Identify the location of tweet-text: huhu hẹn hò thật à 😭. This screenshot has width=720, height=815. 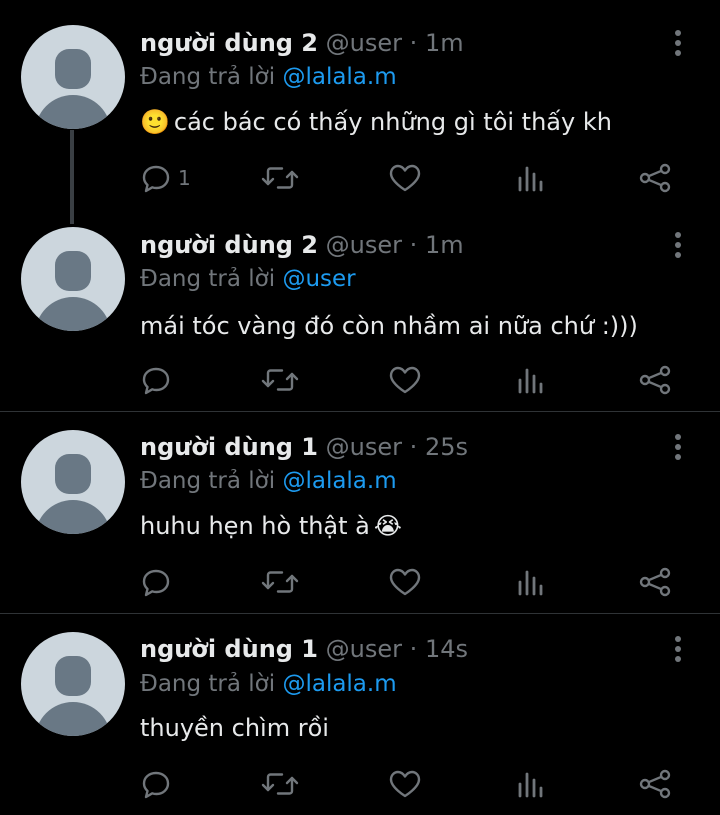
(273, 526).